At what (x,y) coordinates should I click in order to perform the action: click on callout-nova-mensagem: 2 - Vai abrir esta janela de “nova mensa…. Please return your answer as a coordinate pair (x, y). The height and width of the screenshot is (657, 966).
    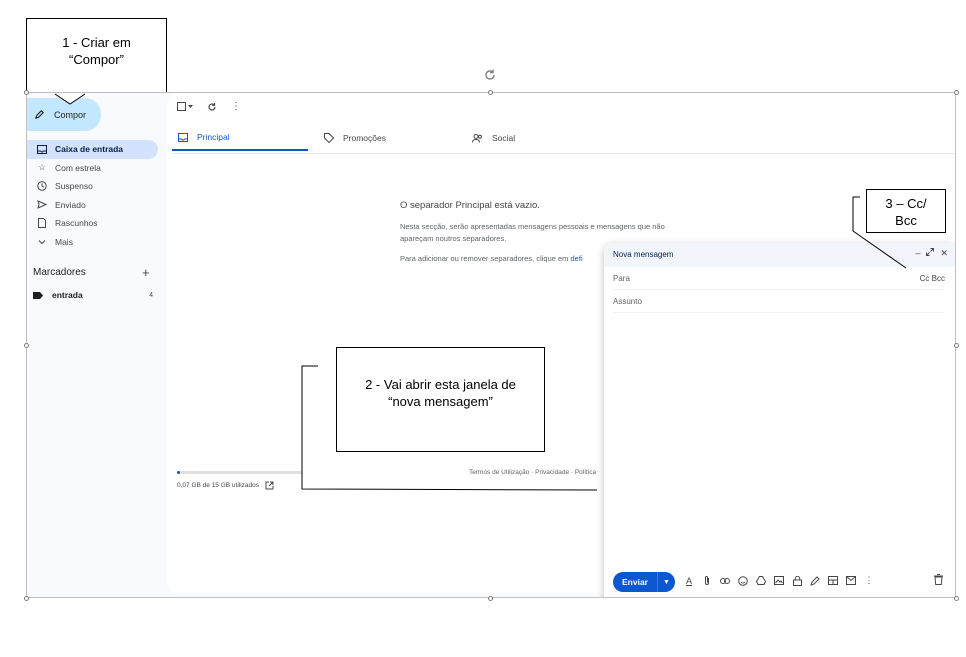
    Looking at the image, I should click on (440, 399).